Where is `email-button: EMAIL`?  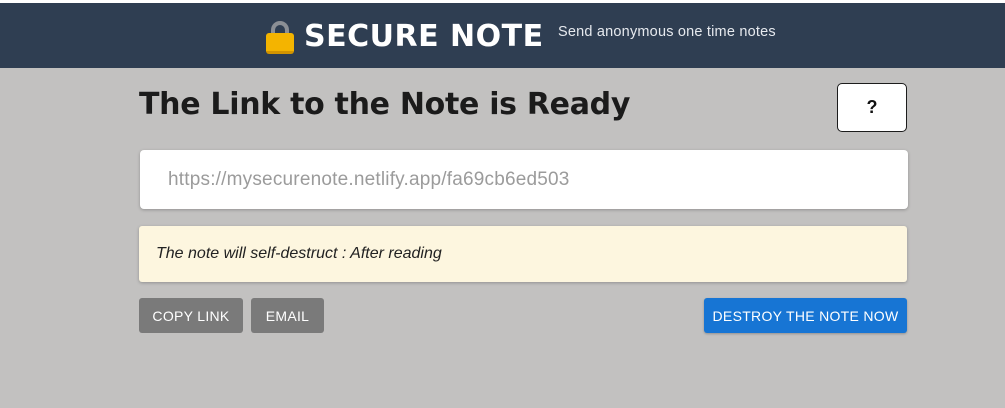 email-button: EMAIL is located at coordinates (287, 315).